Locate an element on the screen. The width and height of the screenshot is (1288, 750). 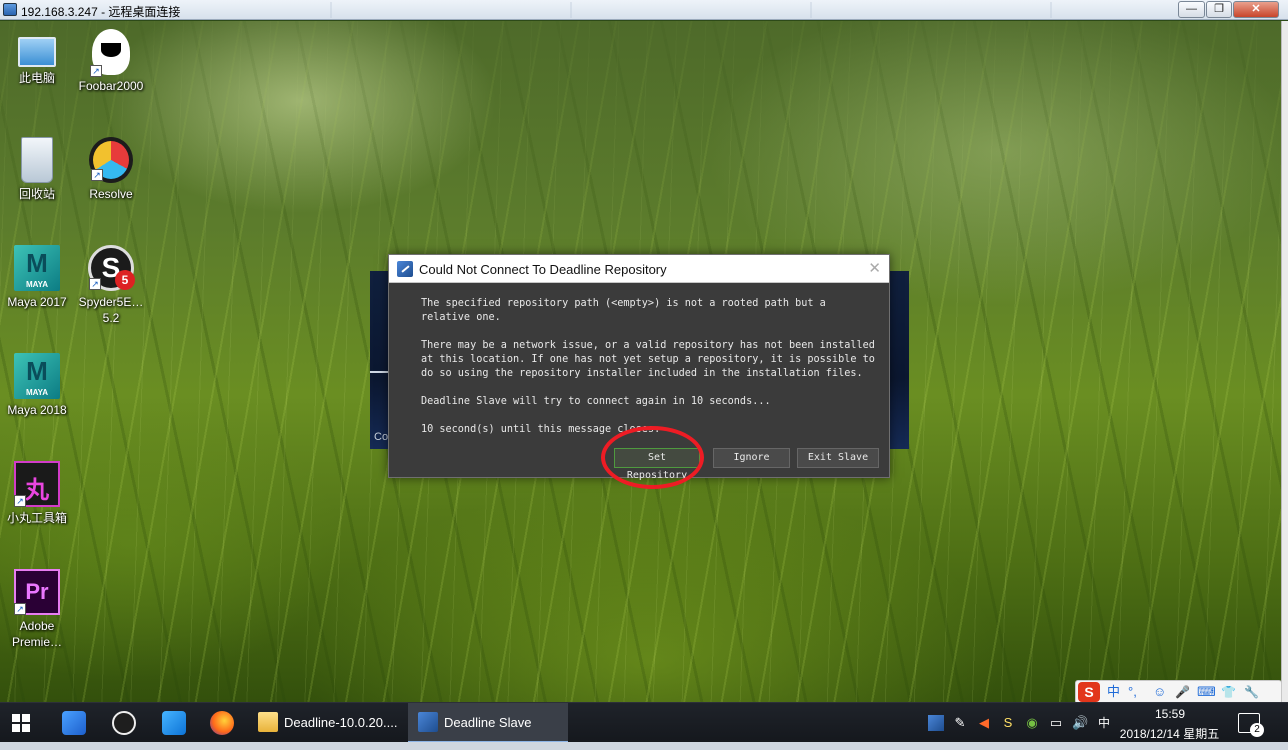
tray-speaker-app-icon: ◀ is located at coordinates (984, 723).